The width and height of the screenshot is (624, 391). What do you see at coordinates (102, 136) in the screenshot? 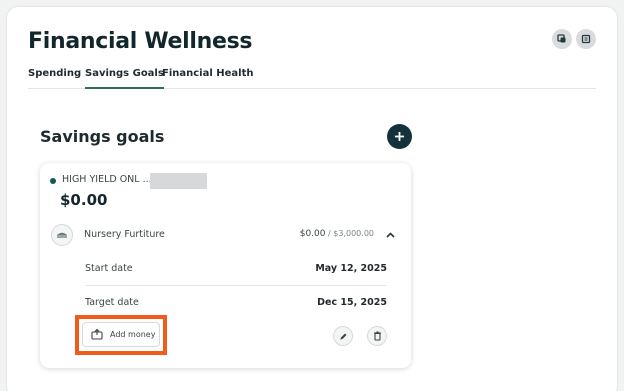
I see `section-title: Savings goals` at bounding box center [102, 136].